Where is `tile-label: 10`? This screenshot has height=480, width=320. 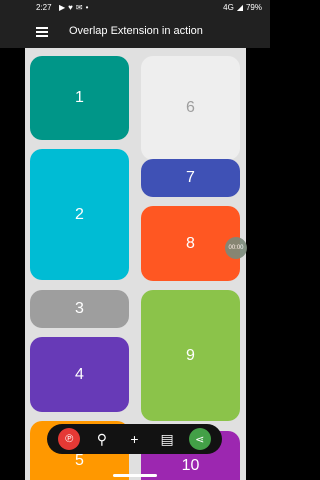
tile-label: 10 is located at coordinates (190, 465).